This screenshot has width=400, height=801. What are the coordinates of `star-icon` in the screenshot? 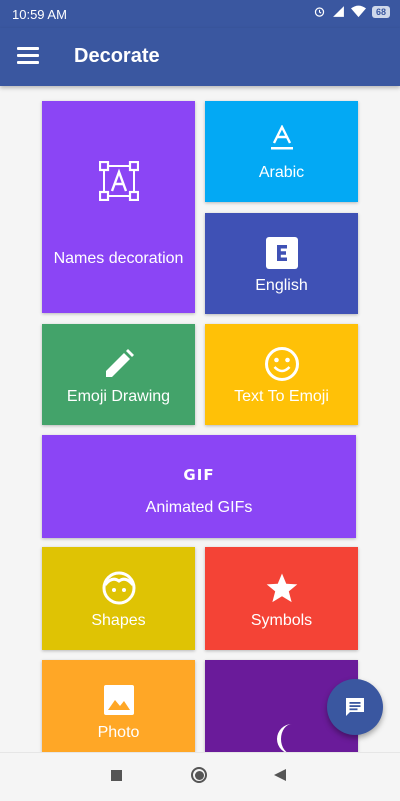 It's located at (281, 588).